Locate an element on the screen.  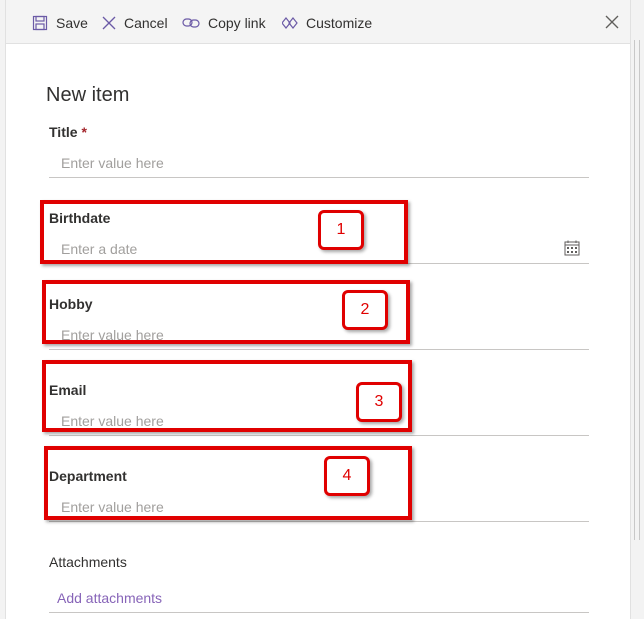
command-bar: Save Cancel Copy link Customize is located at coordinates (318, 22).